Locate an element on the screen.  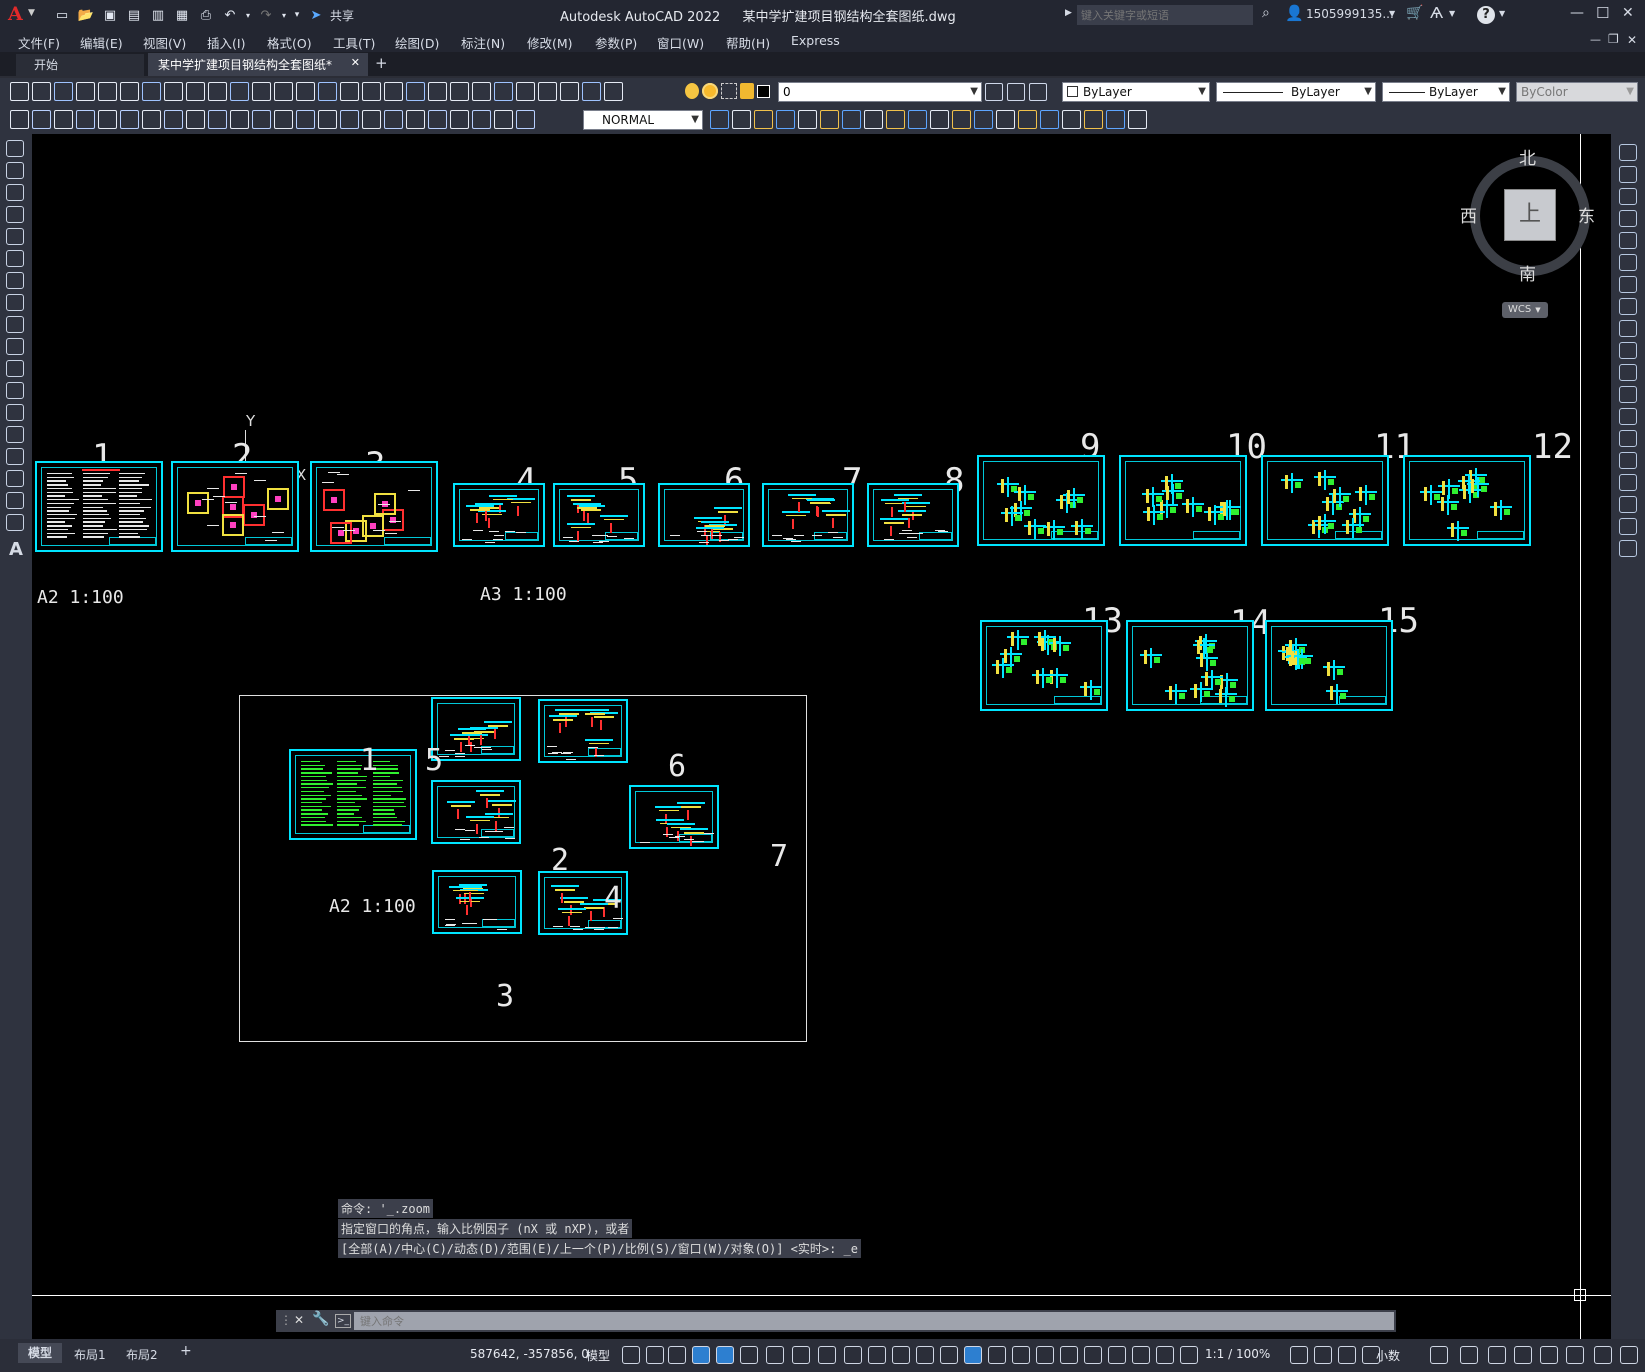
draw-tool-14-icon is located at coordinates (15, 434).